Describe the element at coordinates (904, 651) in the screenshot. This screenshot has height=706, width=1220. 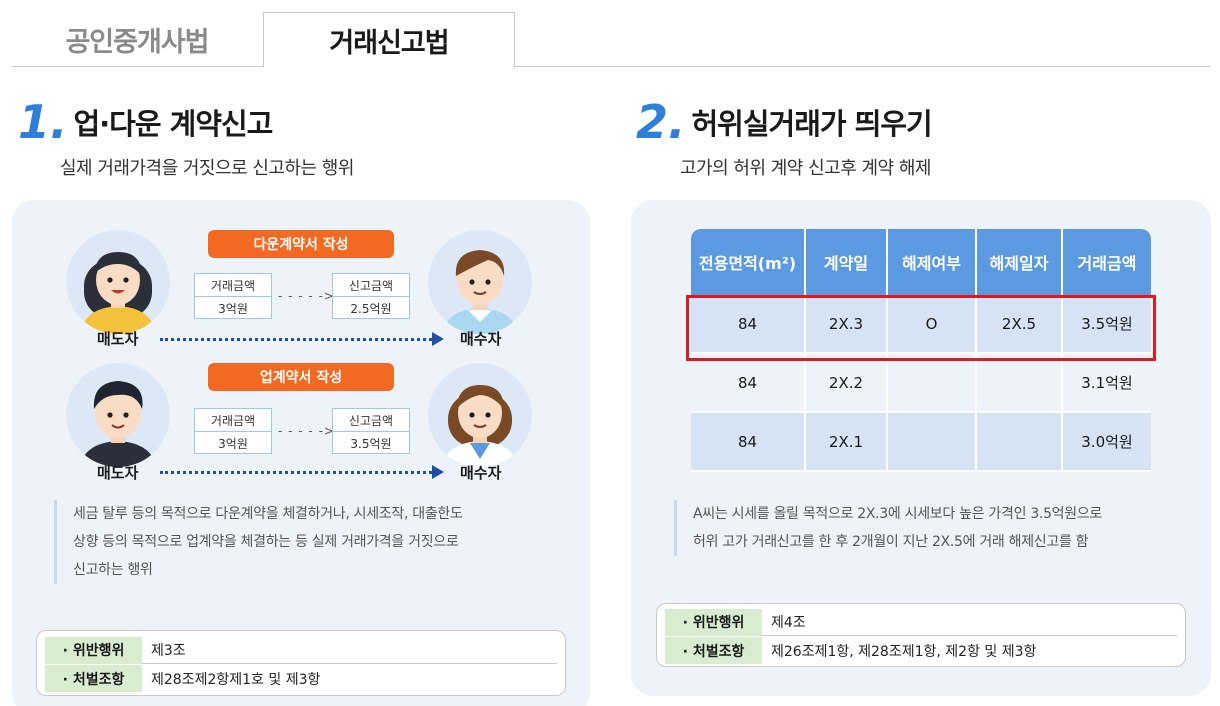
I see `penalty-value: 제26조제1항, 제28조제1항, 제2항 및 제3항` at that location.